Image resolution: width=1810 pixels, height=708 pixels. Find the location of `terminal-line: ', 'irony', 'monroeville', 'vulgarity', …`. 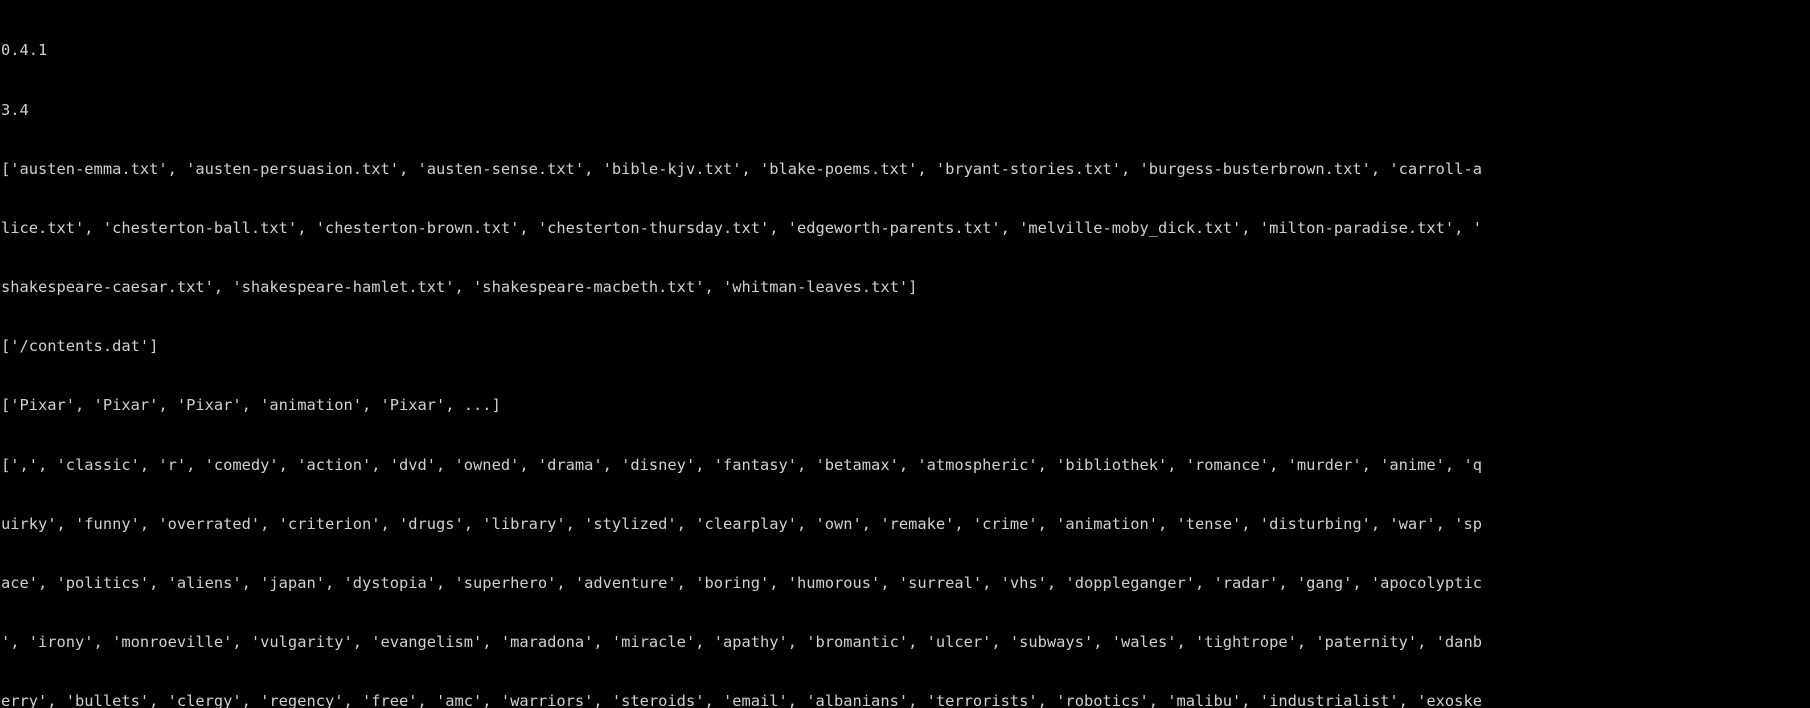

terminal-line: ', 'irony', 'monroeville', 'vulgarity', … is located at coordinates (741, 642).